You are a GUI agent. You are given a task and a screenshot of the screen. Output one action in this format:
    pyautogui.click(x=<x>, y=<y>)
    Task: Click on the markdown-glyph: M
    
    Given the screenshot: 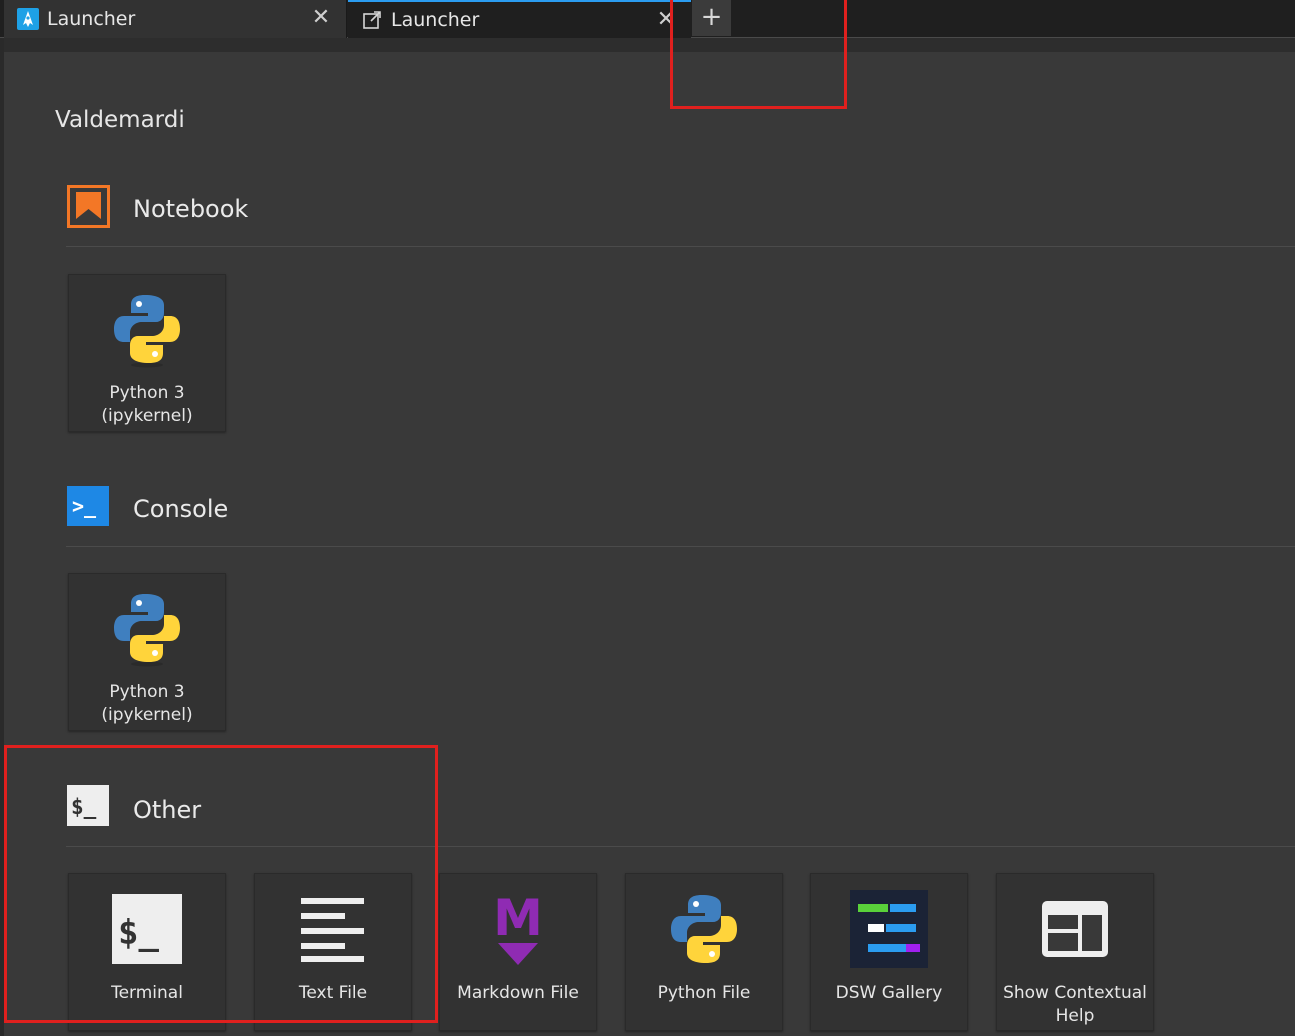 What is the action you would take?
    pyautogui.click(x=518, y=919)
    